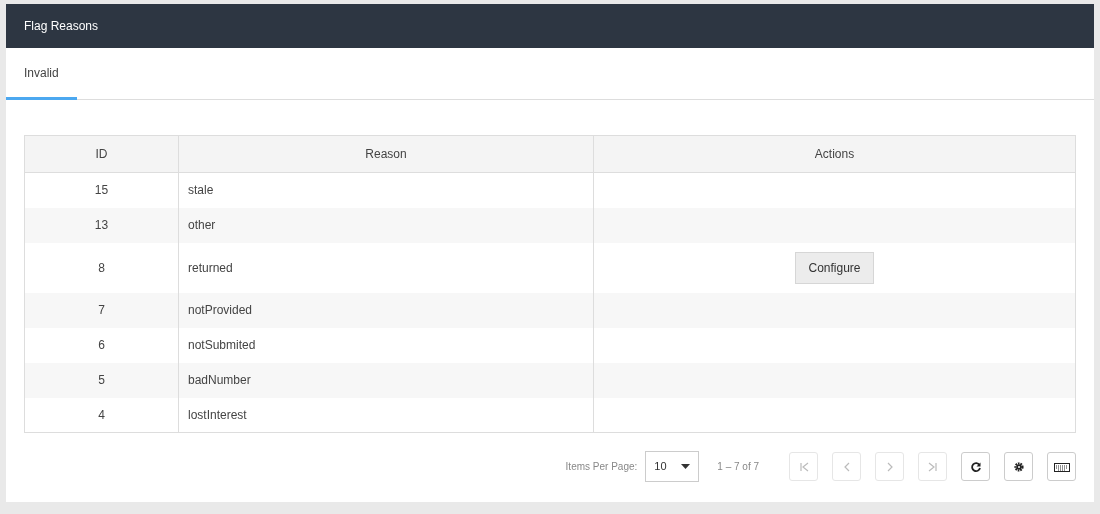 This screenshot has height=514, width=1100. I want to click on table-cell: 6, so click(101, 345).